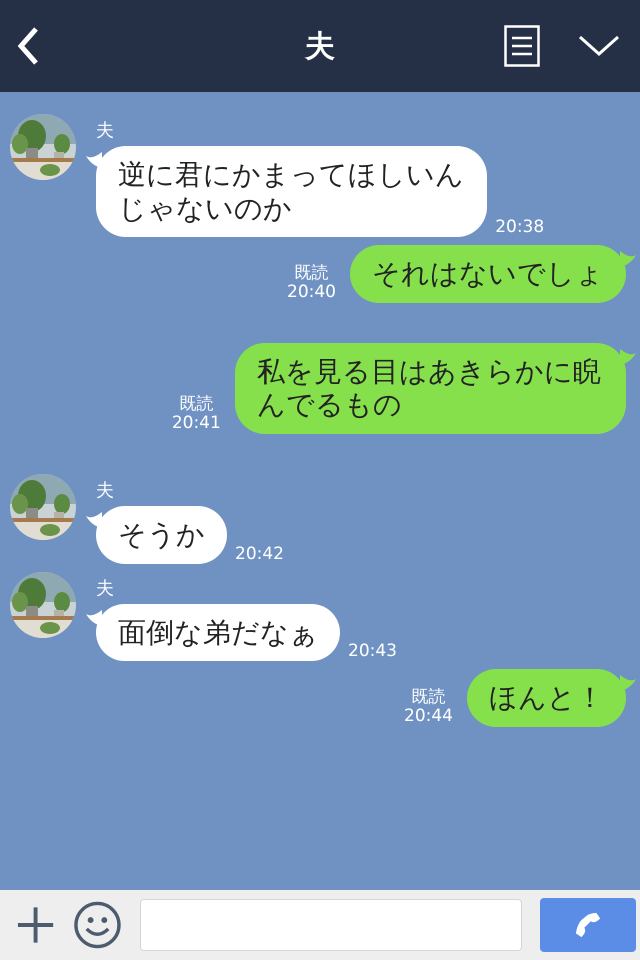  What do you see at coordinates (488, 274) in the screenshot?
I see `message-bubble: それはないでしょ` at bounding box center [488, 274].